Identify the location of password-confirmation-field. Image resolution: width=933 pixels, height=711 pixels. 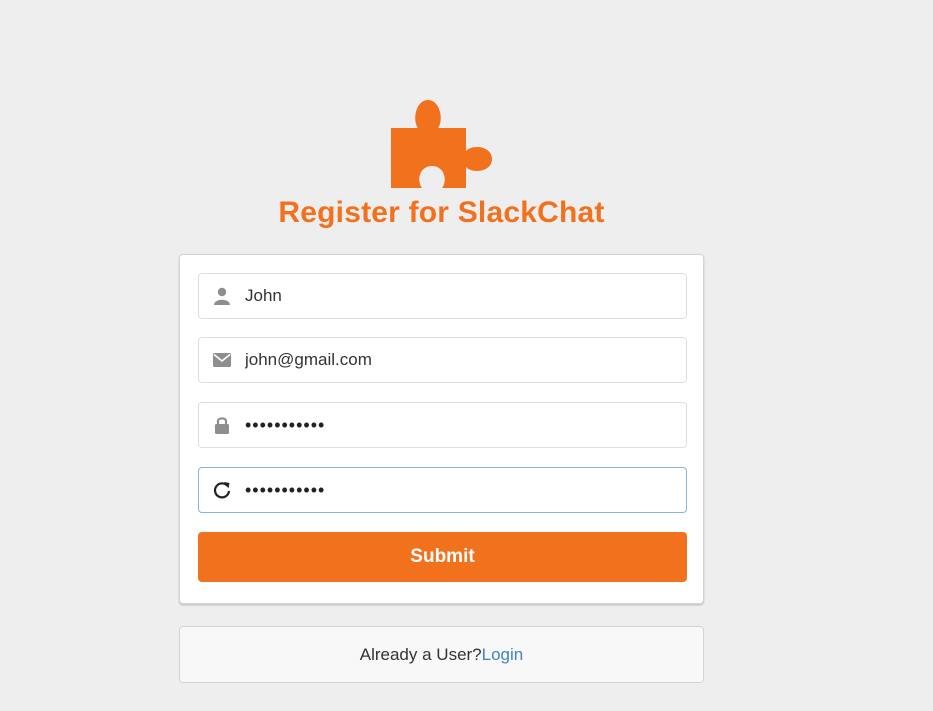
(442, 490).